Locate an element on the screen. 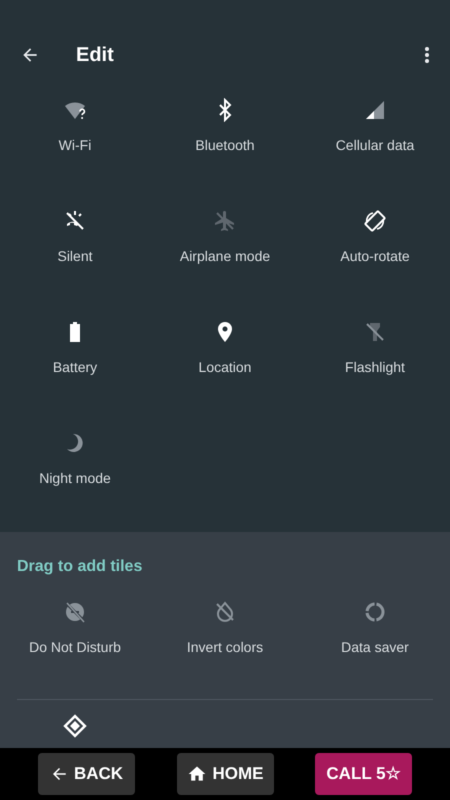  tile-label: Silent is located at coordinates (75, 256).